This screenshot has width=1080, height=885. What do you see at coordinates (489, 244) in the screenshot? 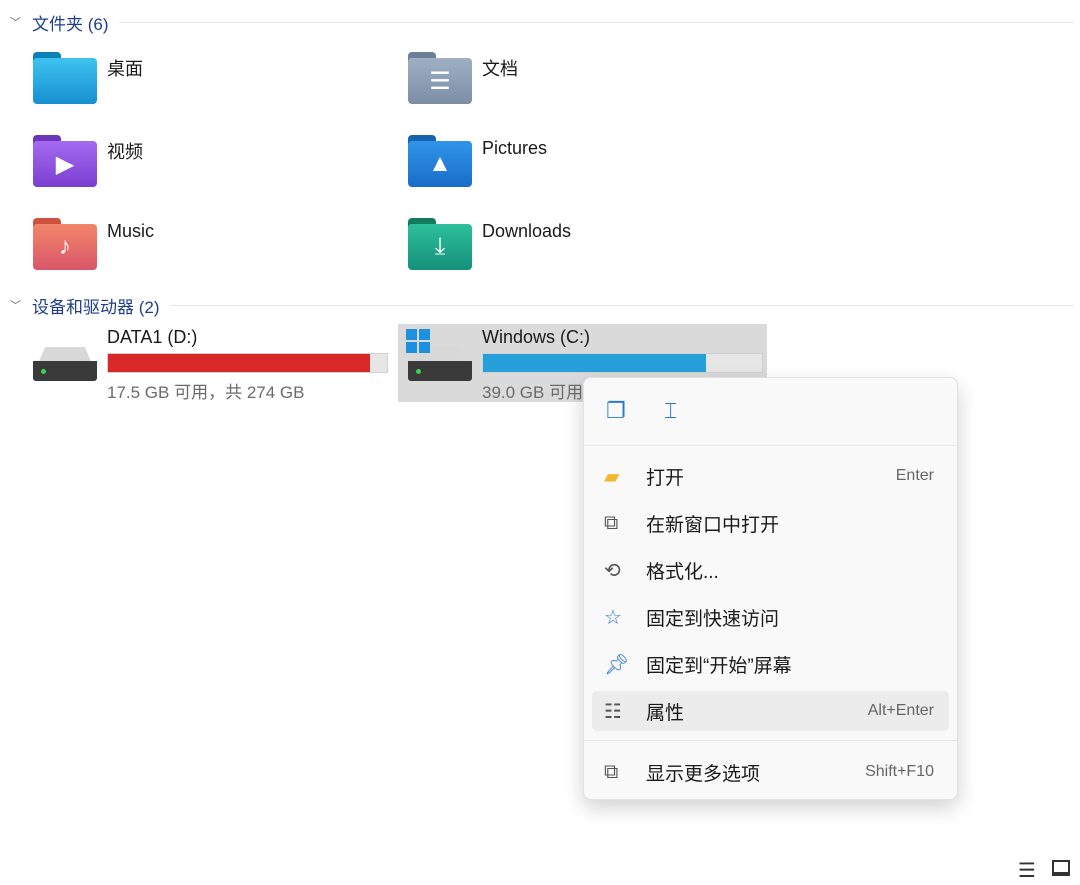
I see `folder-downloads: ⤓ Downloads` at bounding box center [489, 244].